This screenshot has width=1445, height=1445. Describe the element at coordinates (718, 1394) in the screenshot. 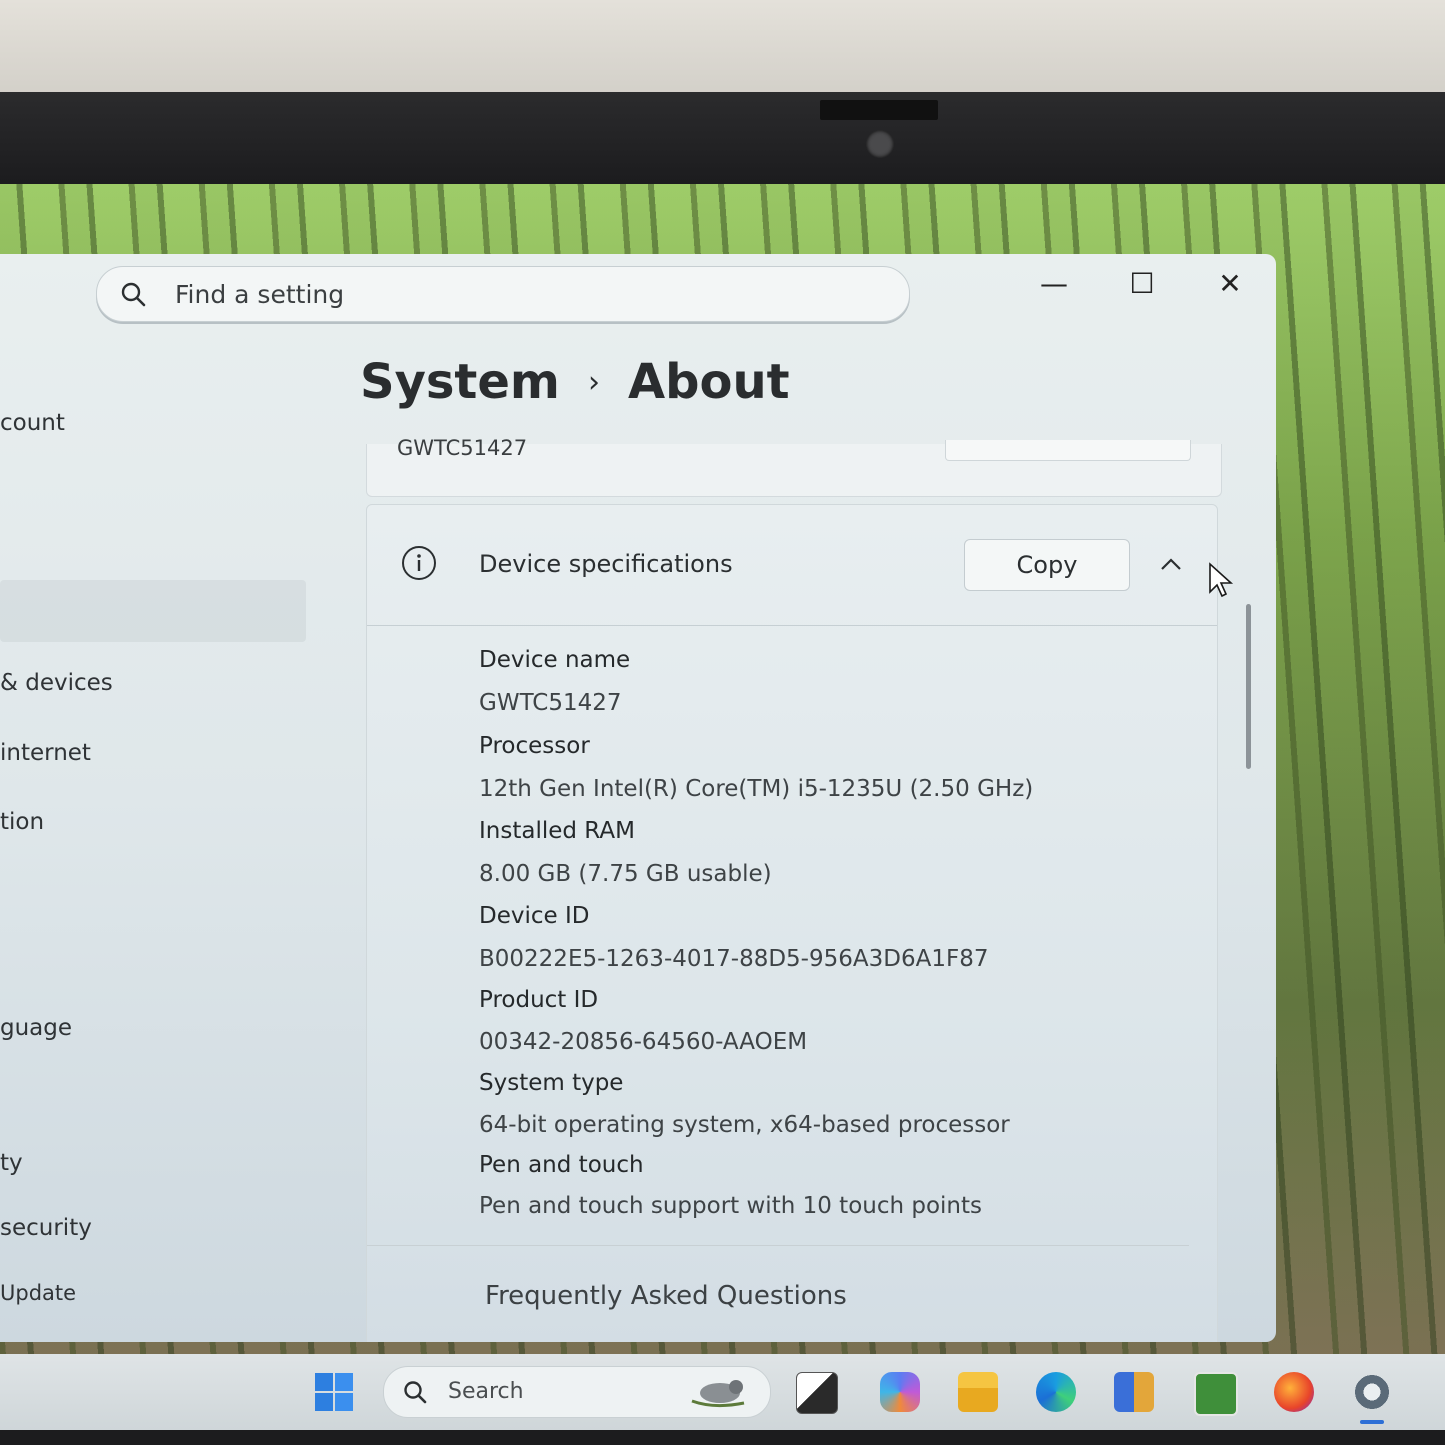

I see `search-highlight-bird-icon` at that location.